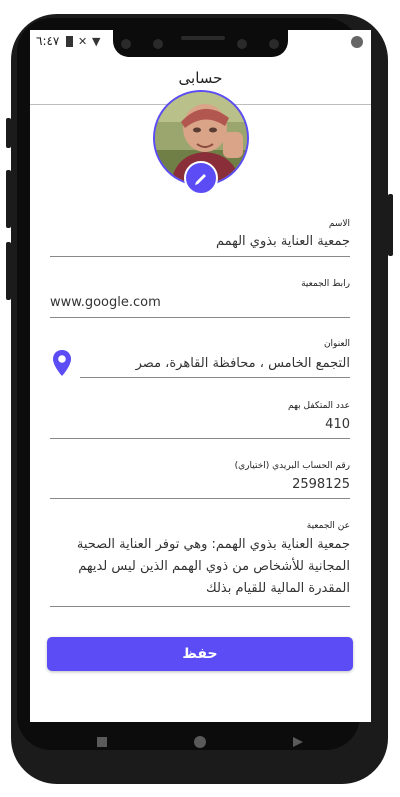  What do you see at coordinates (325, 284) in the screenshot?
I see `link-label: رابط الجمعية` at bounding box center [325, 284].